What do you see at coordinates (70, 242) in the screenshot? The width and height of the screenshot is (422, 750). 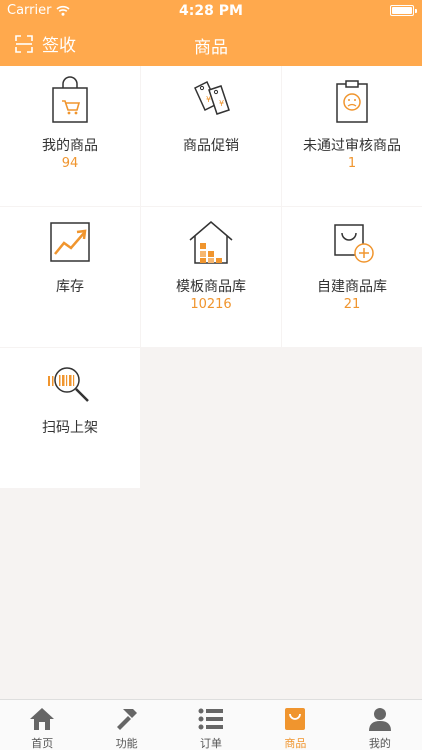 I see `stock-chart-icon` at bounding box center [70, 242].